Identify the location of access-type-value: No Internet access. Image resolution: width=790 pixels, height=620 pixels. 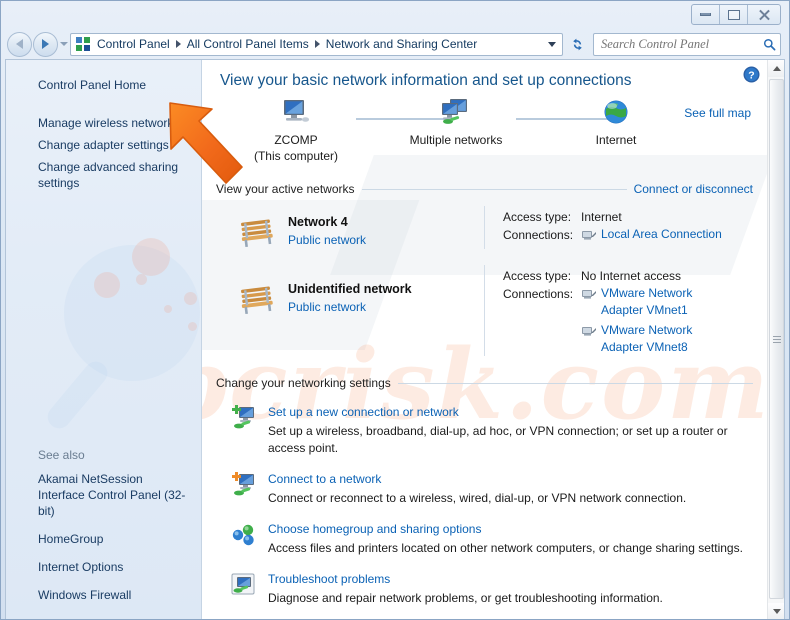
(631, 276).